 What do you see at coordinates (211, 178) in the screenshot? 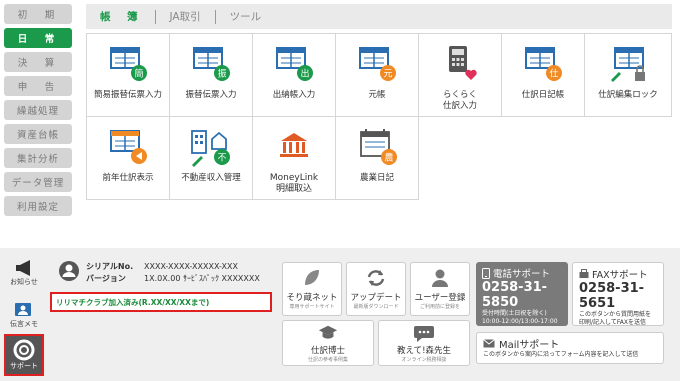
I see `function-label: 不動産収入管理` at bounding box center [211, 178].